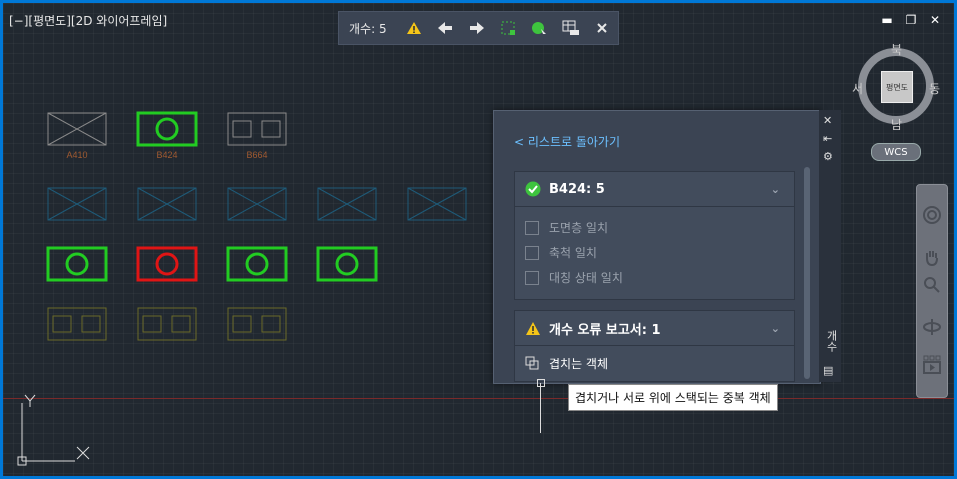 This screenshot has height=479, width=957. What do you see at coordinates (830, 246) in the screenshot?
I see `palette-side-strip: ✕ ⇤ ⚙ 개수 ▤` at bounding box center [830, 246].